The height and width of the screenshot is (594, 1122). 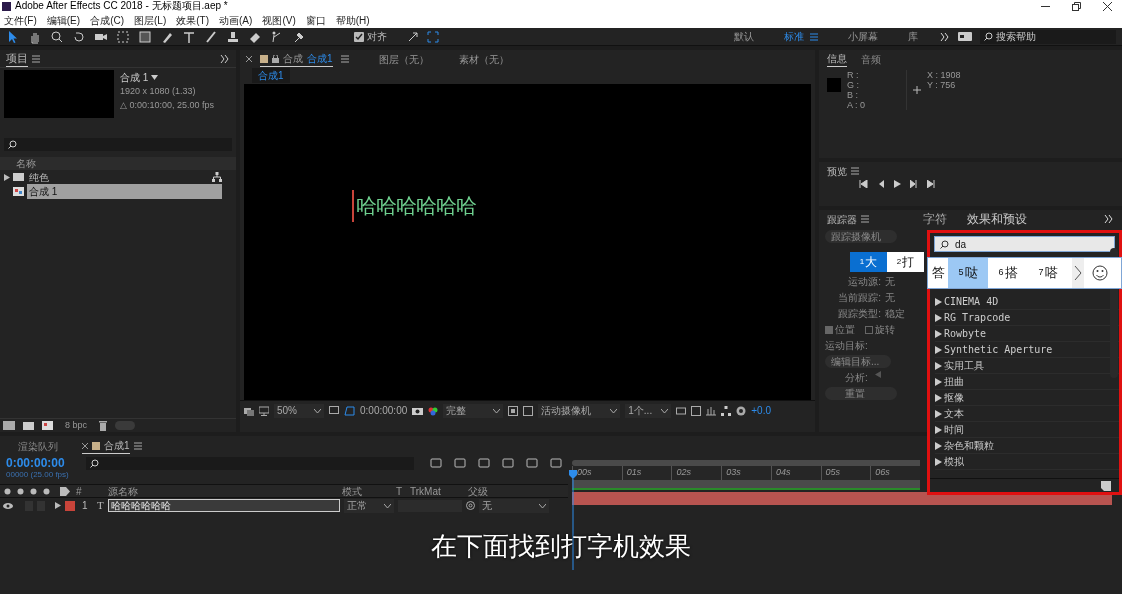 What do you see at coordinates (359, 36) in the screenshot?
I see `snap-checkbox` at bounding box center [359, 36].